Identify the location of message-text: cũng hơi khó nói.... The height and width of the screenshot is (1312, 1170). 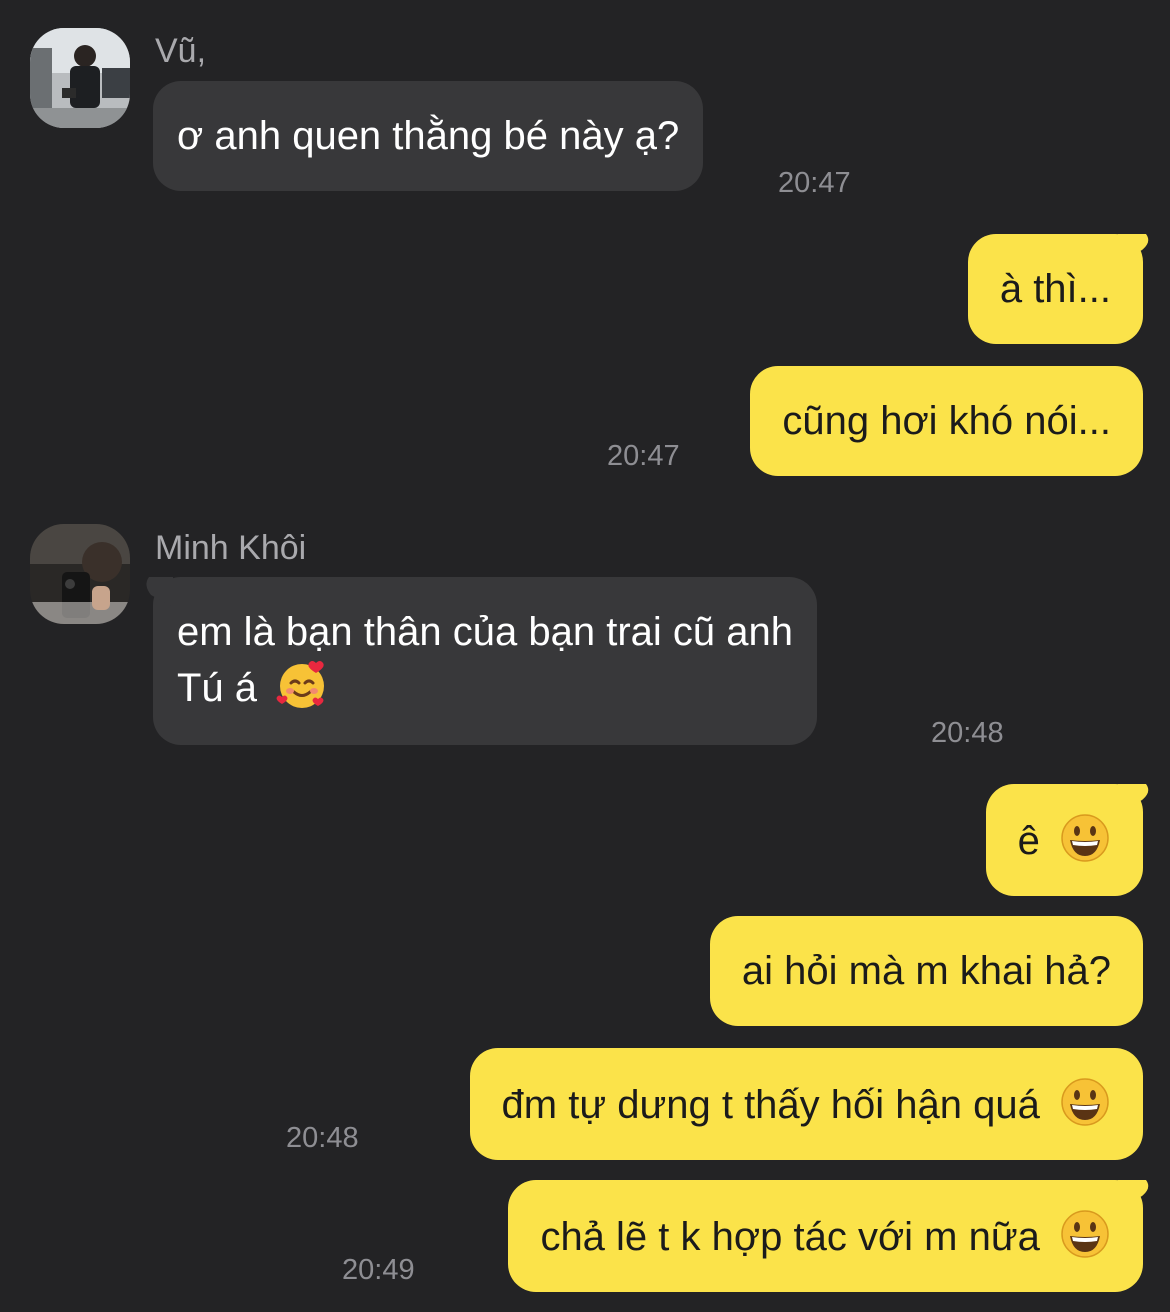
(946, 421).